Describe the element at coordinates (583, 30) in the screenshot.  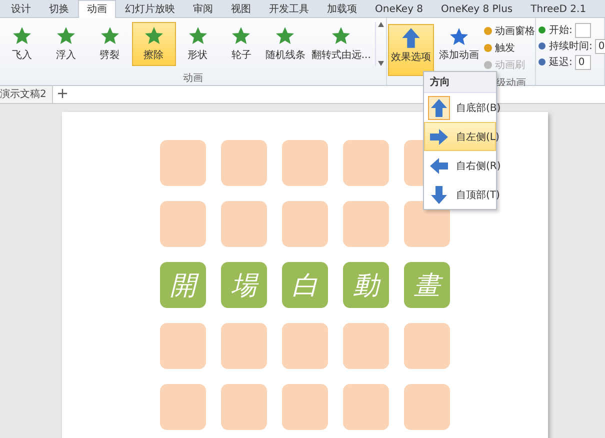
I see `timing-field` at that location.